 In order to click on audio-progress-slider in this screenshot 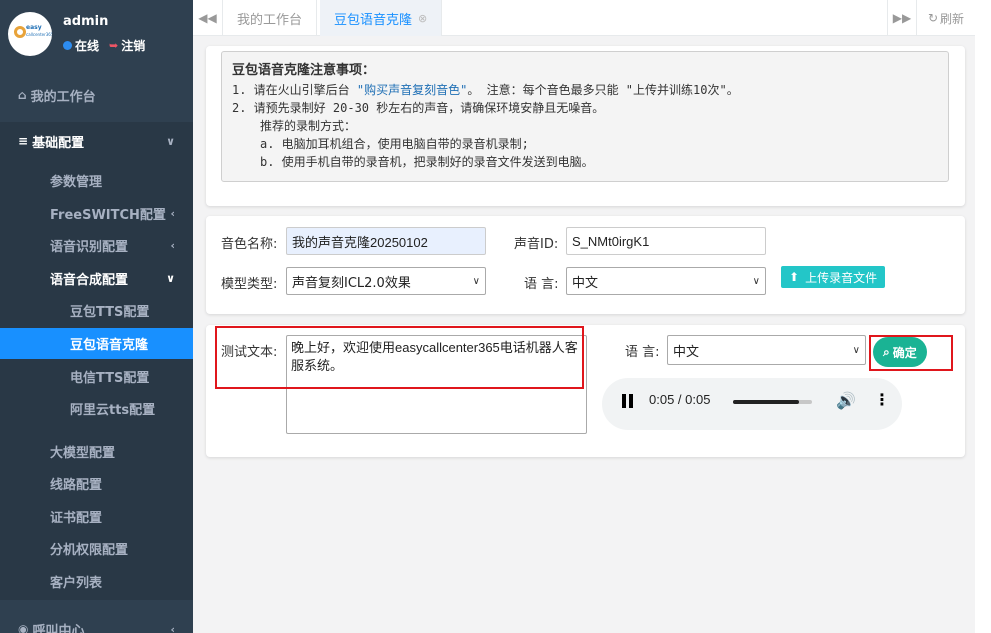, I will do `click(772, 402)`.